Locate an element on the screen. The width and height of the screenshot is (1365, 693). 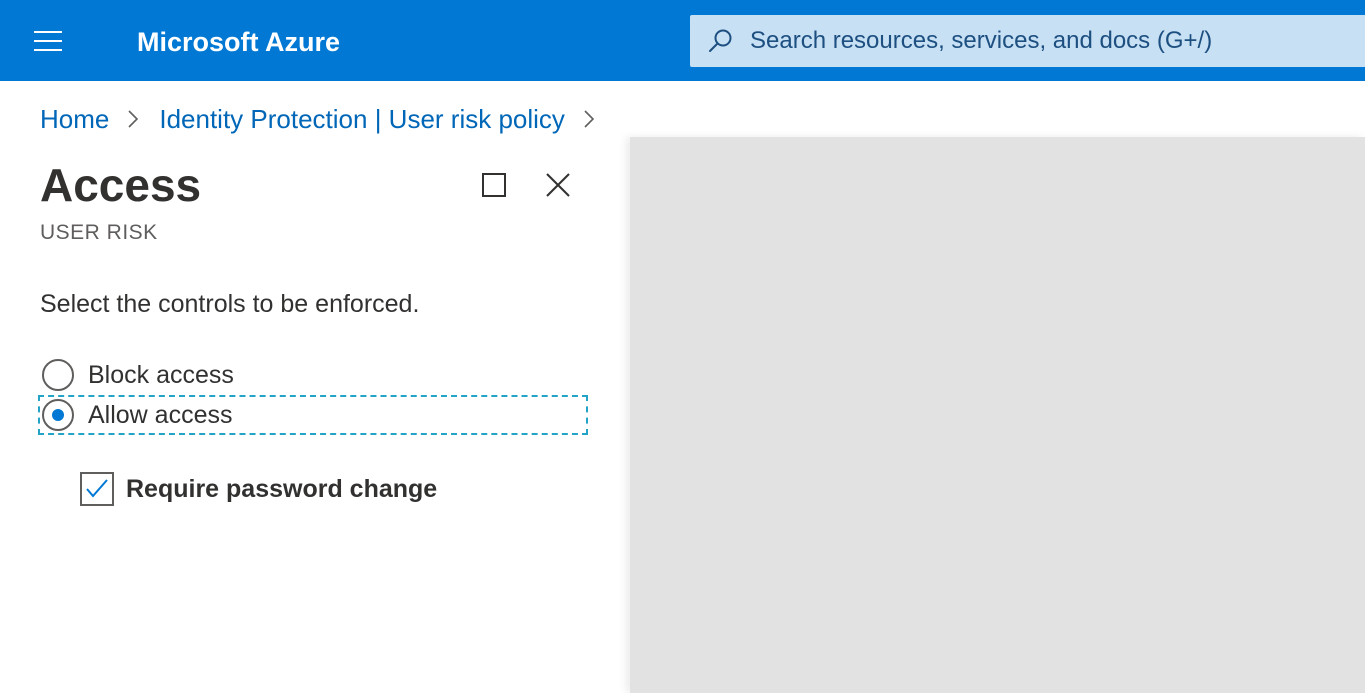
allow-access-radio: Allow access is located at coordinates (313, 415).